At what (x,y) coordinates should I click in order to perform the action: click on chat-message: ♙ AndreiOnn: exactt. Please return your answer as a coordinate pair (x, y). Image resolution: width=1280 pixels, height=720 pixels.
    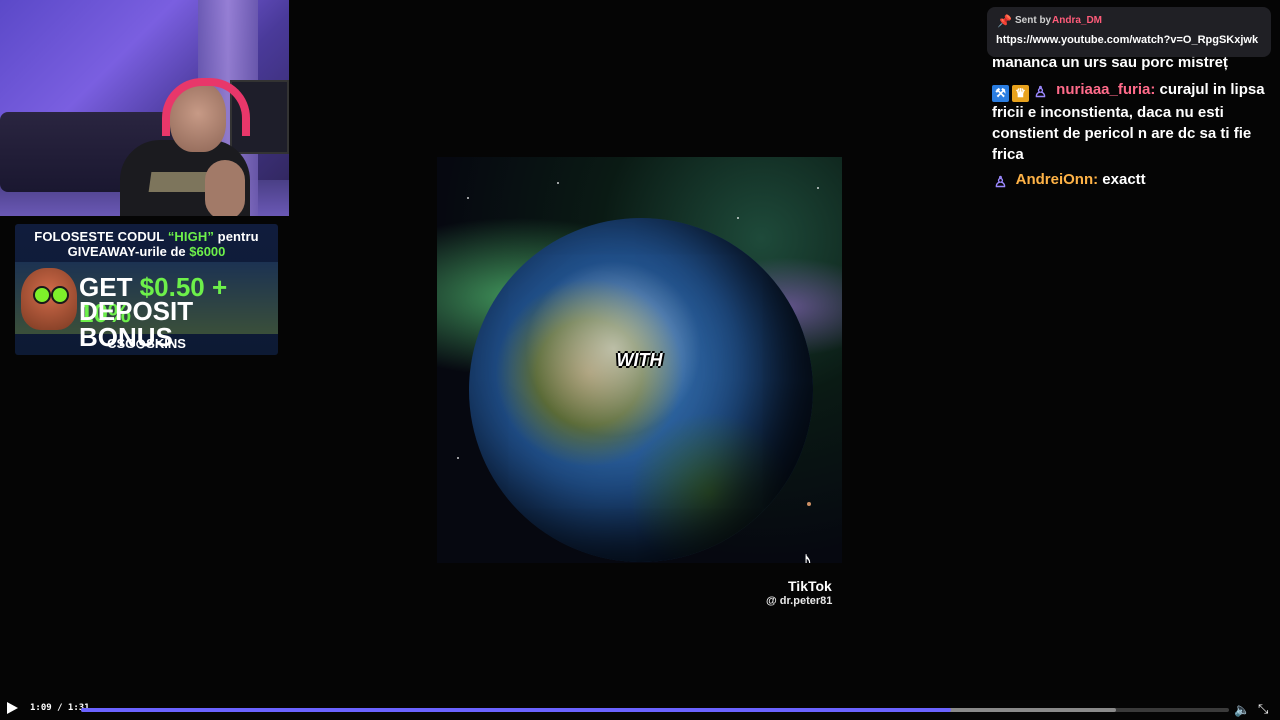
    Looking at the image, I should click on (1134, 180).